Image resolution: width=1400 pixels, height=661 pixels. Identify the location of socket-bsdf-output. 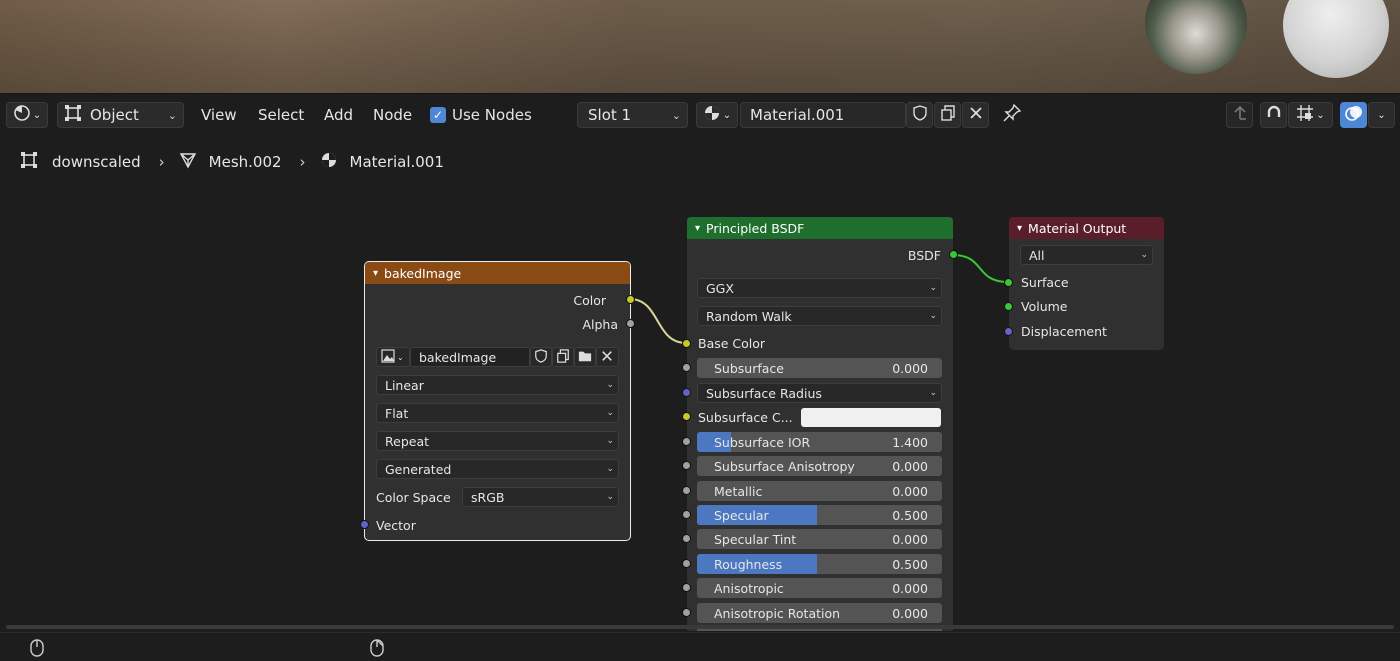
(953, 254).